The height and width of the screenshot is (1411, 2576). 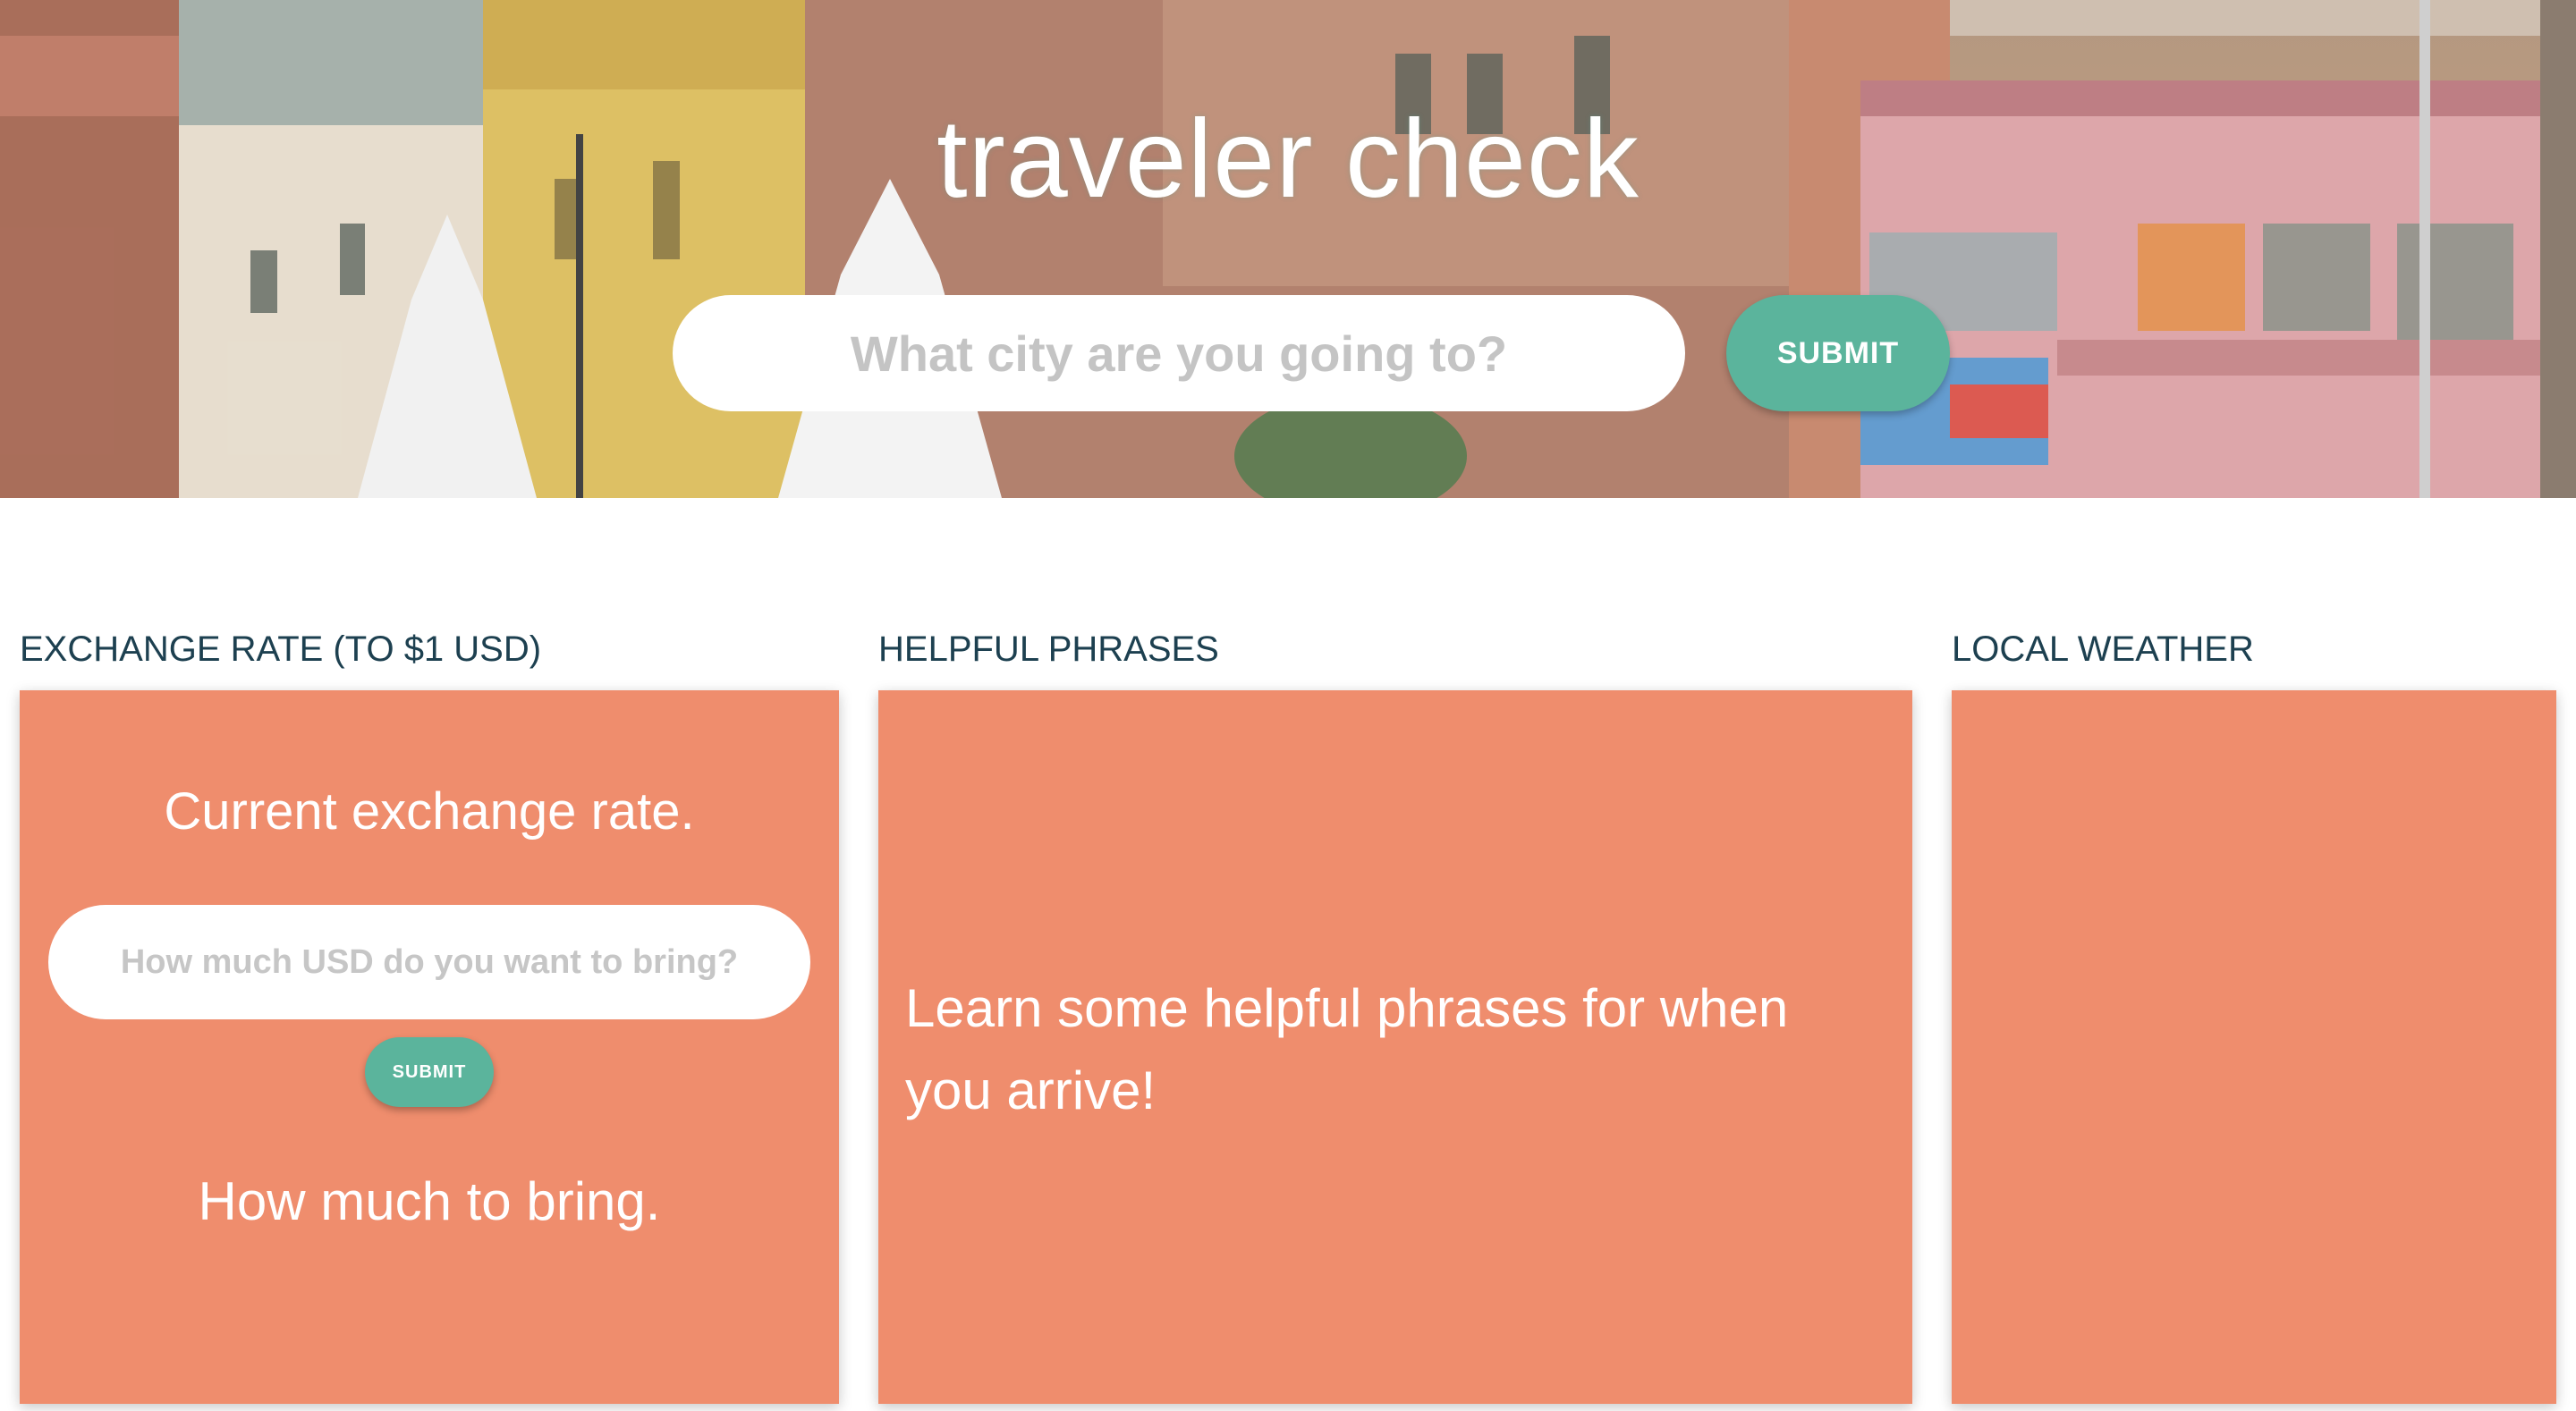 I want to click on exchange-rate-heading: EXCHANGE RATE (TO $1 USD), so click(x=281, y=649).